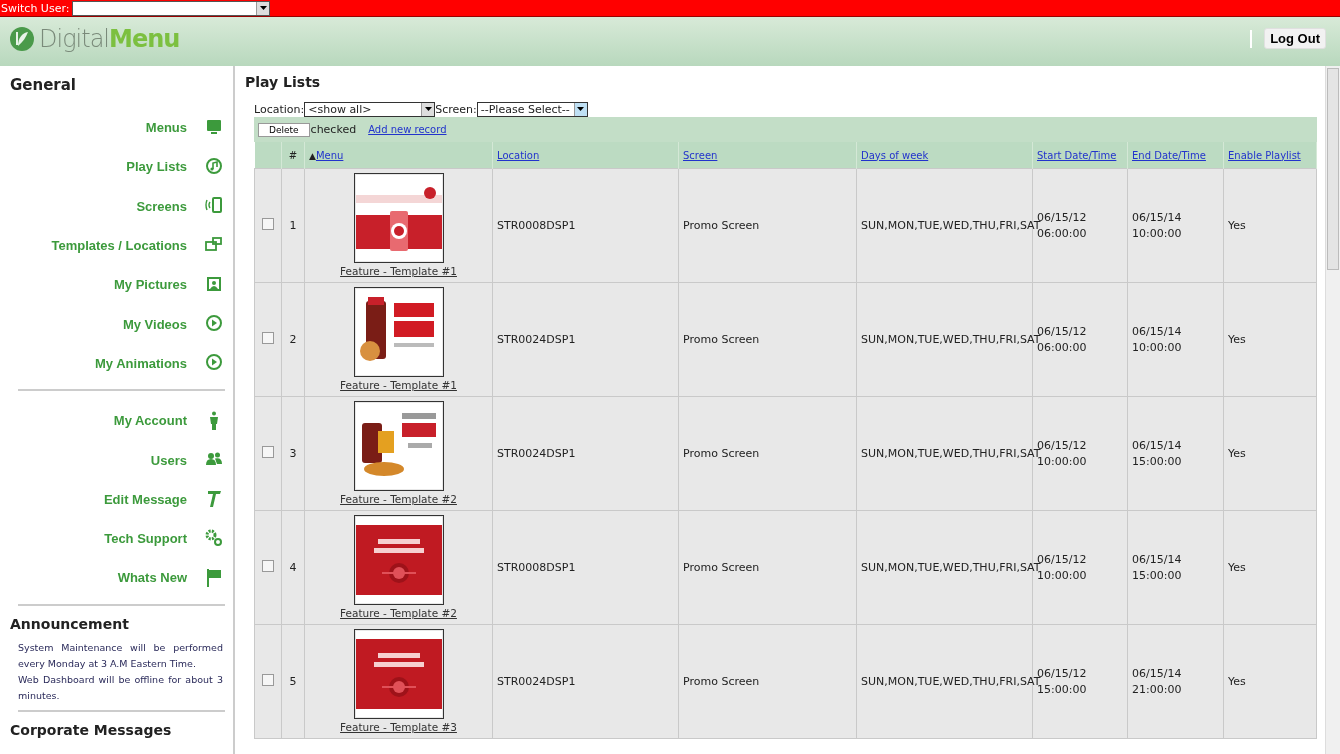 The image size is (1340, 754). Describe the element at coordinates (145, 539) in the screenshot. I see `nav-link: Tech Support` at that location.